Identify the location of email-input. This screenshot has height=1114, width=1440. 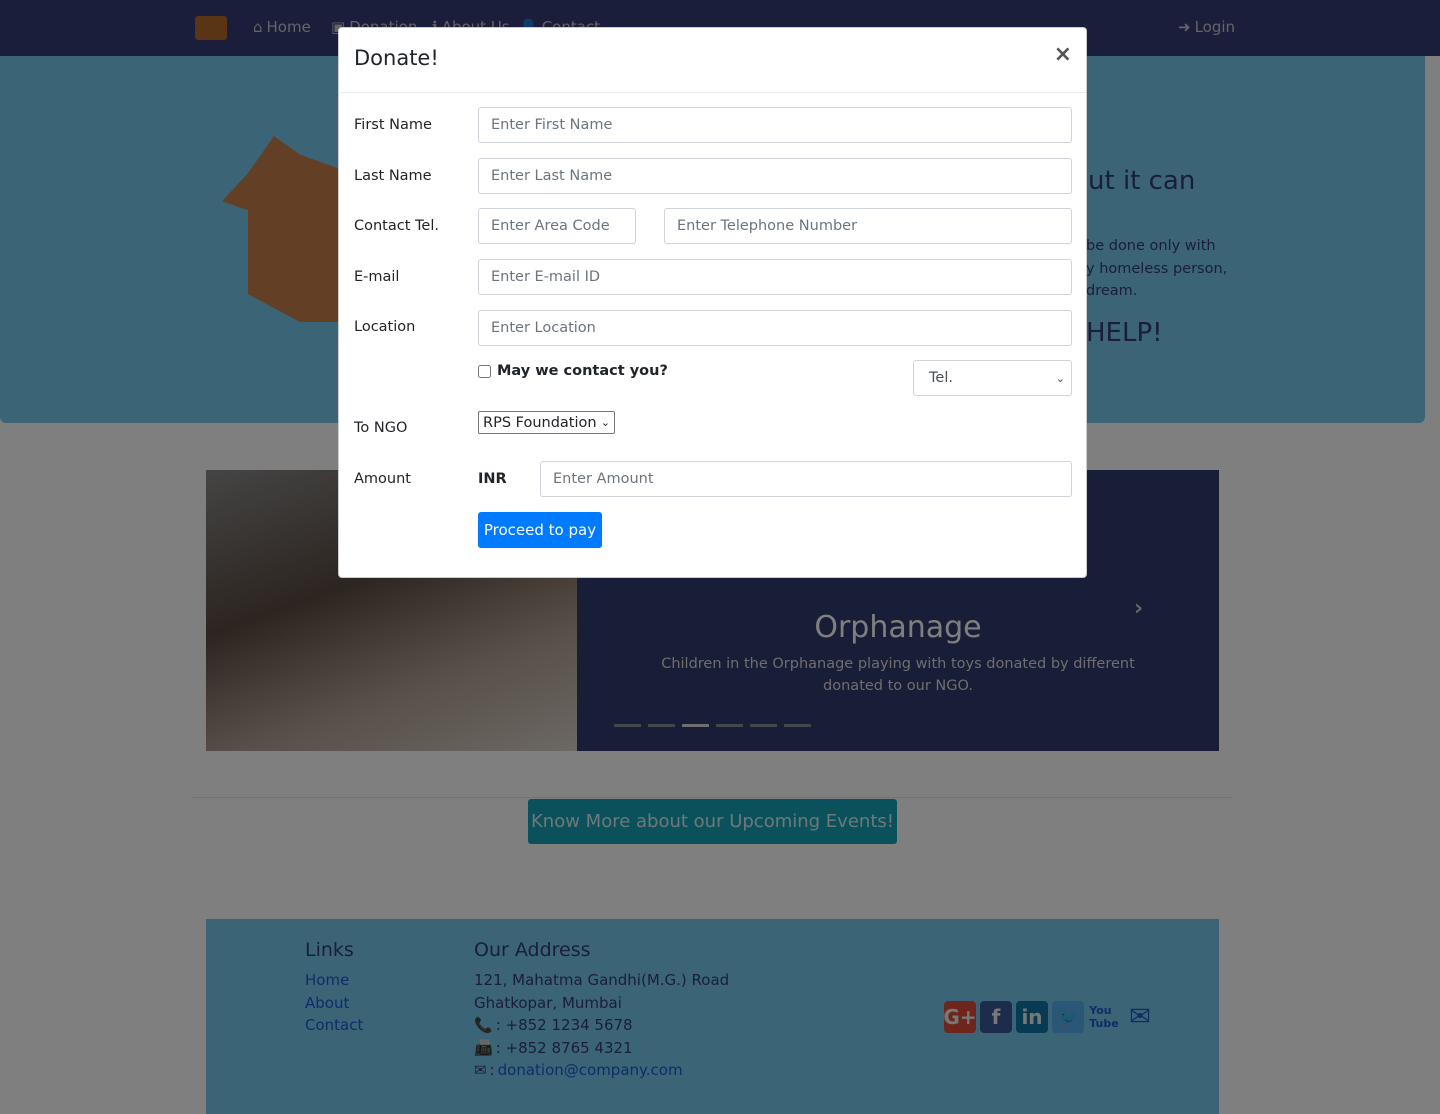
(775, 277).